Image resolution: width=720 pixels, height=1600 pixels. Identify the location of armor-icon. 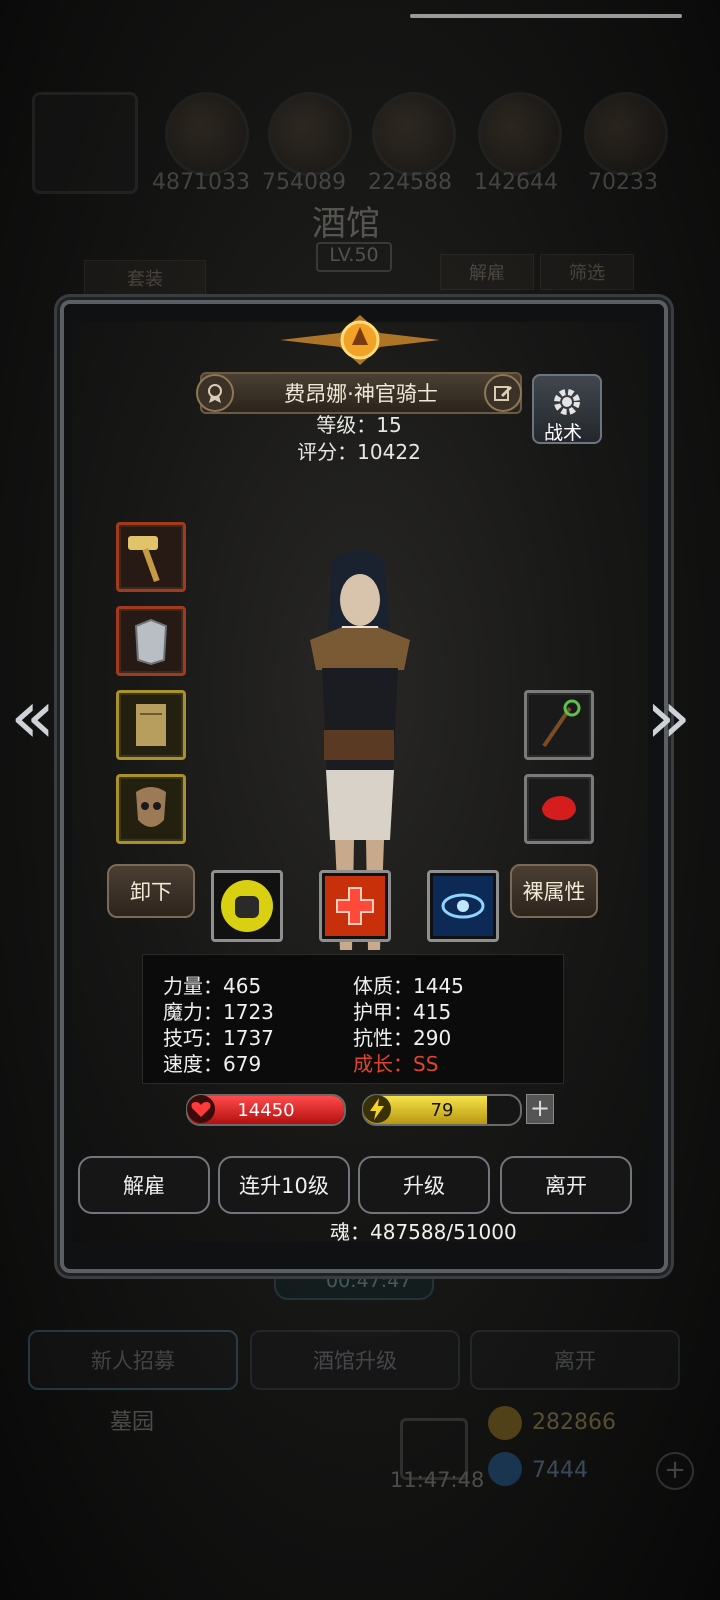
(151, 642).